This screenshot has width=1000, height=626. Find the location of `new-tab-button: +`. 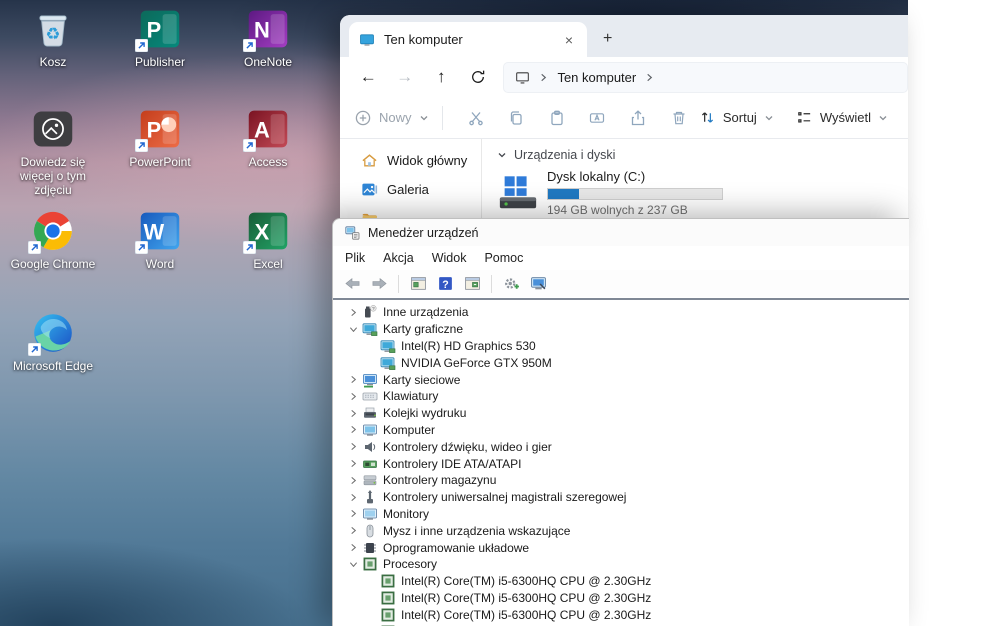

new-tab-button: + is located at coordinates (607, 39).